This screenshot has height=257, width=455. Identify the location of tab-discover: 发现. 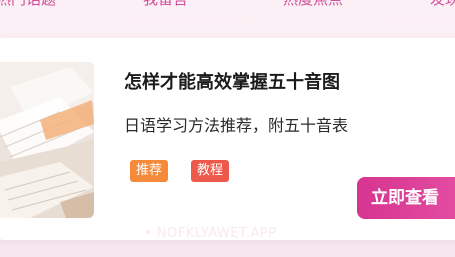
(442, 4).